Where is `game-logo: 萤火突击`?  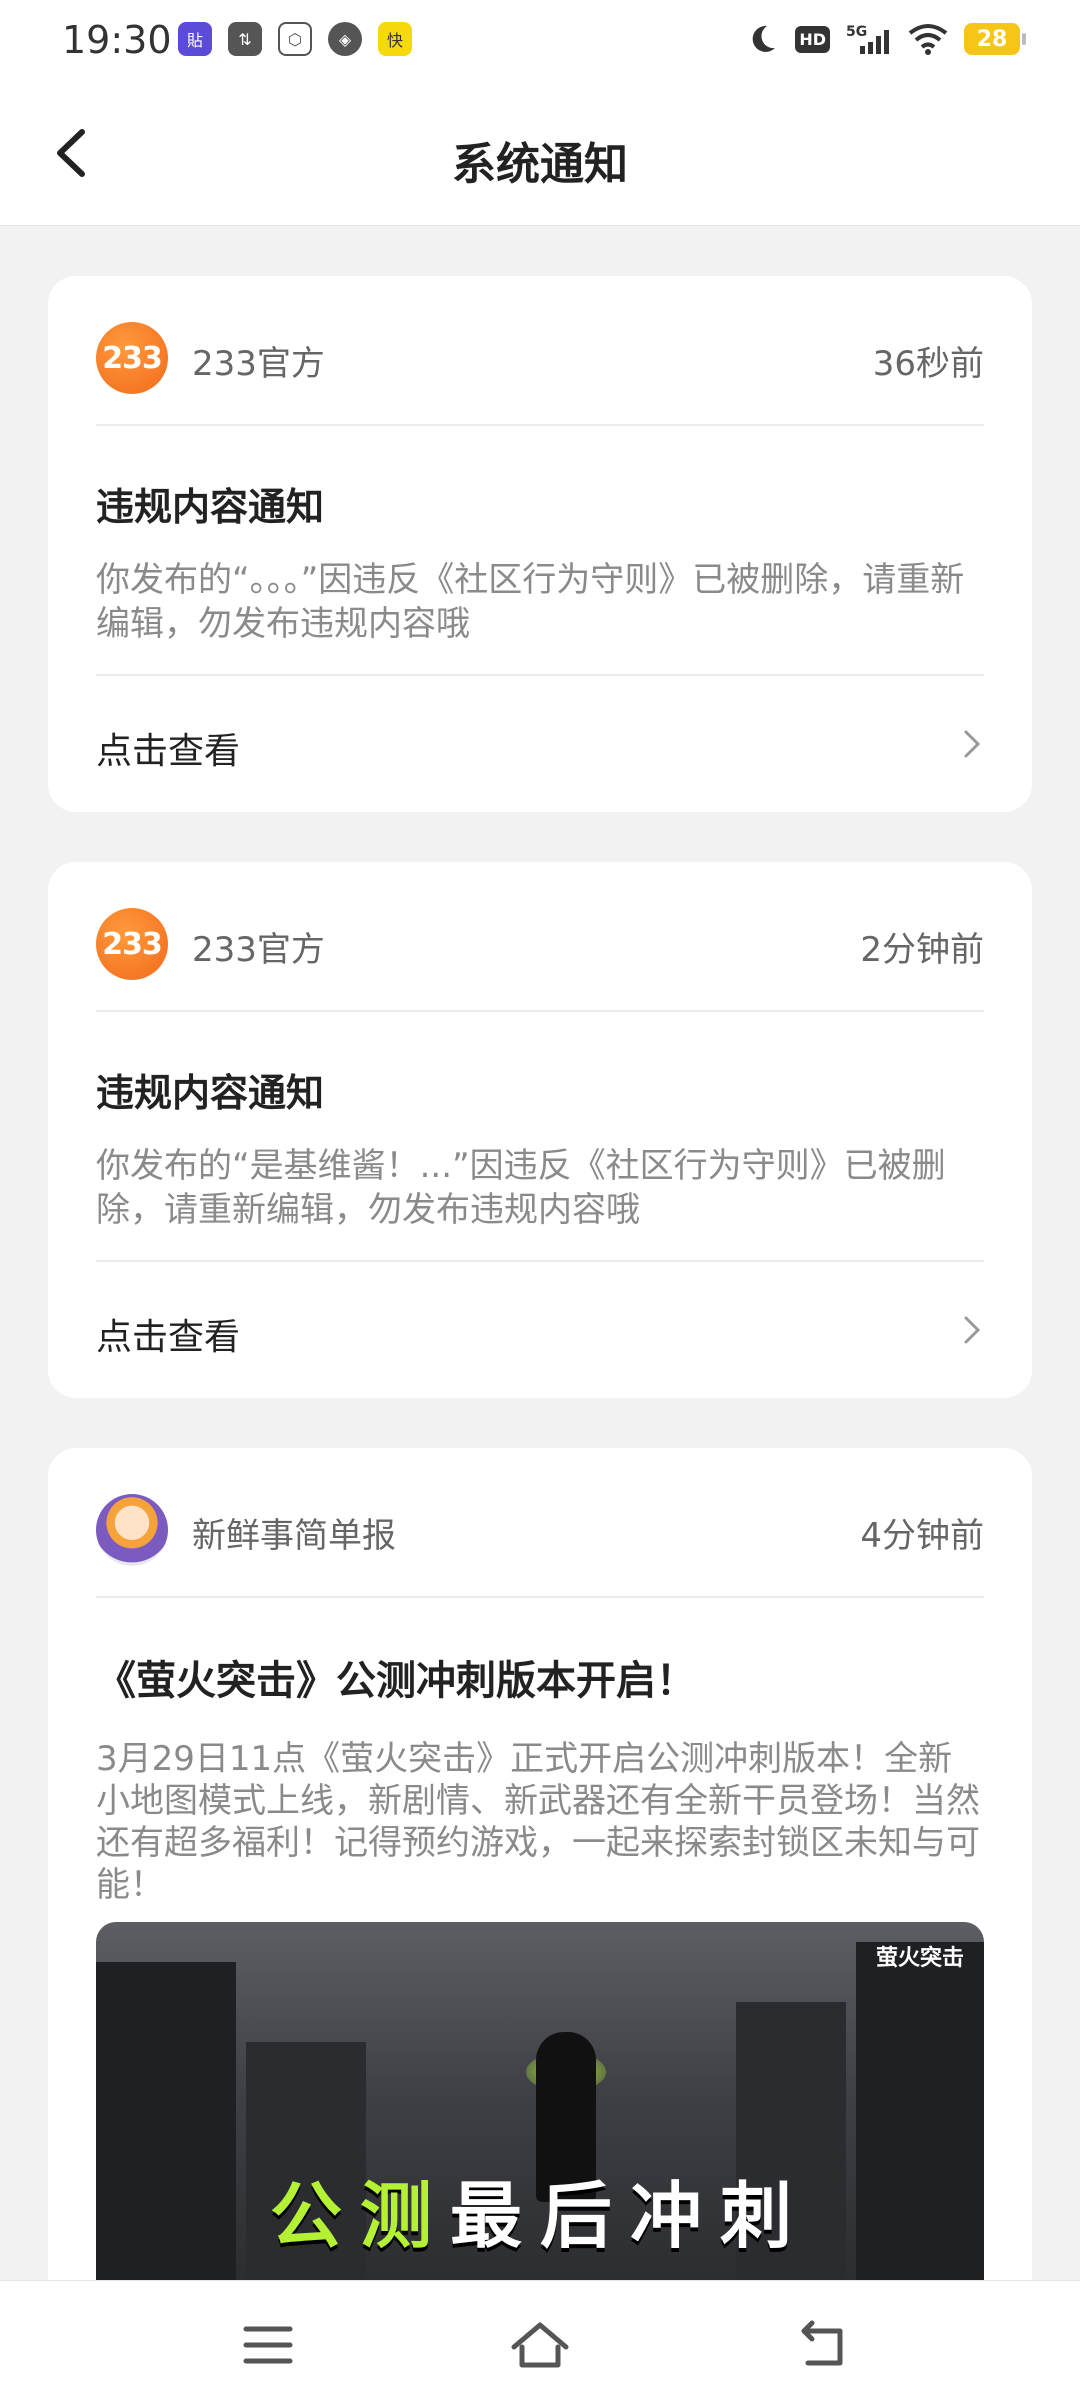 game-logo: 萤火突击 is located at coordinates (919, 1958).